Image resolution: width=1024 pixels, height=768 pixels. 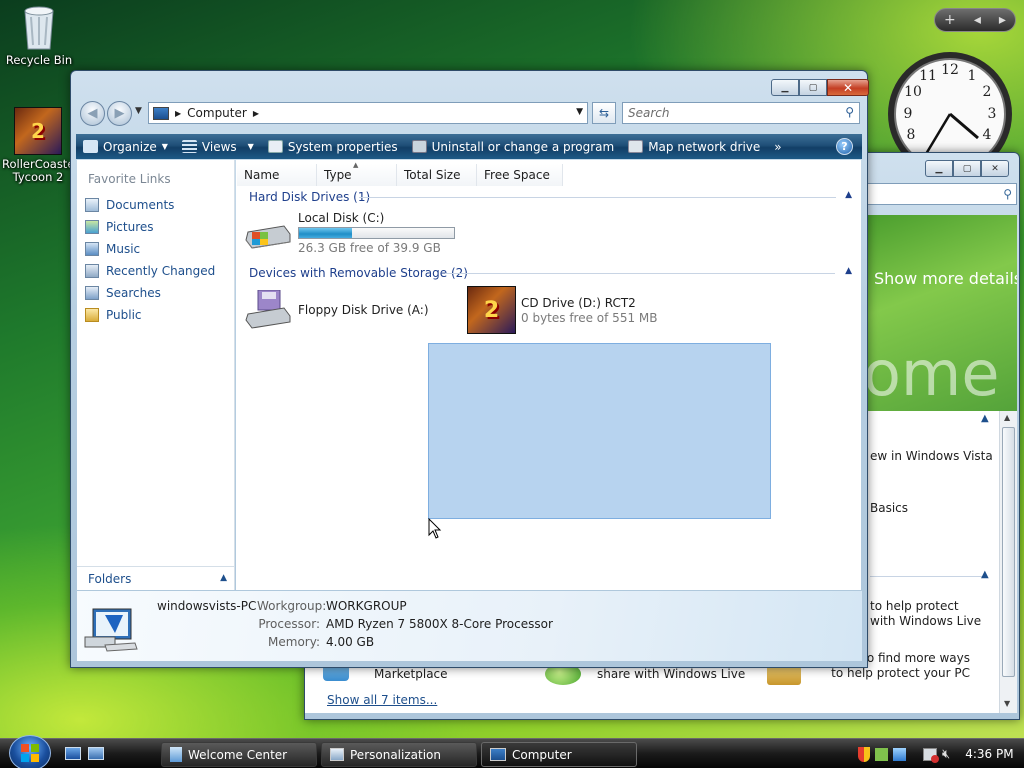 I want to click on svg-text: 8, so click(x=911, y=135).